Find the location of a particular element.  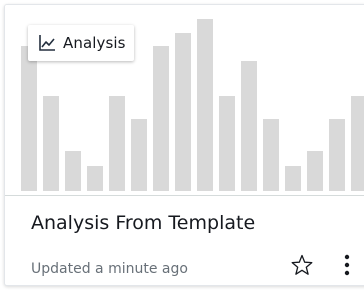

asset-type-label: Analysis is located at coordinates (94, 43).